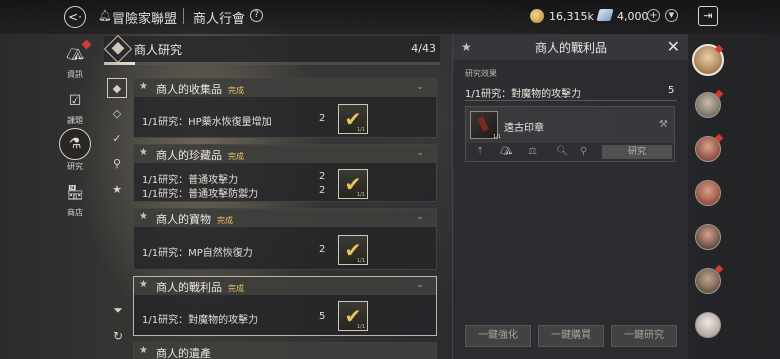 The height and width of the screenshot is (359, 780). I want to click on diamond-filled-icon: ◆, so click(117, 88).